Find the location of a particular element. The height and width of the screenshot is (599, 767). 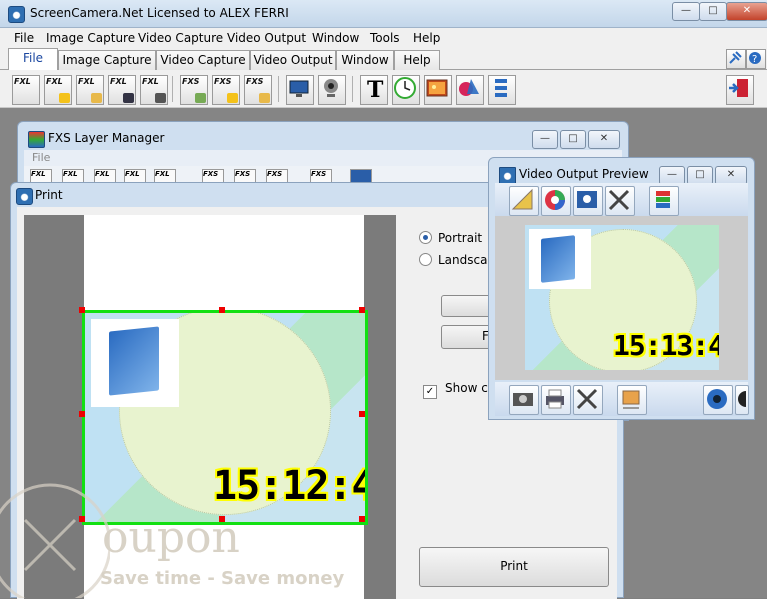

layer-manager-minimize-button: — is located at coordinates (545, 139).